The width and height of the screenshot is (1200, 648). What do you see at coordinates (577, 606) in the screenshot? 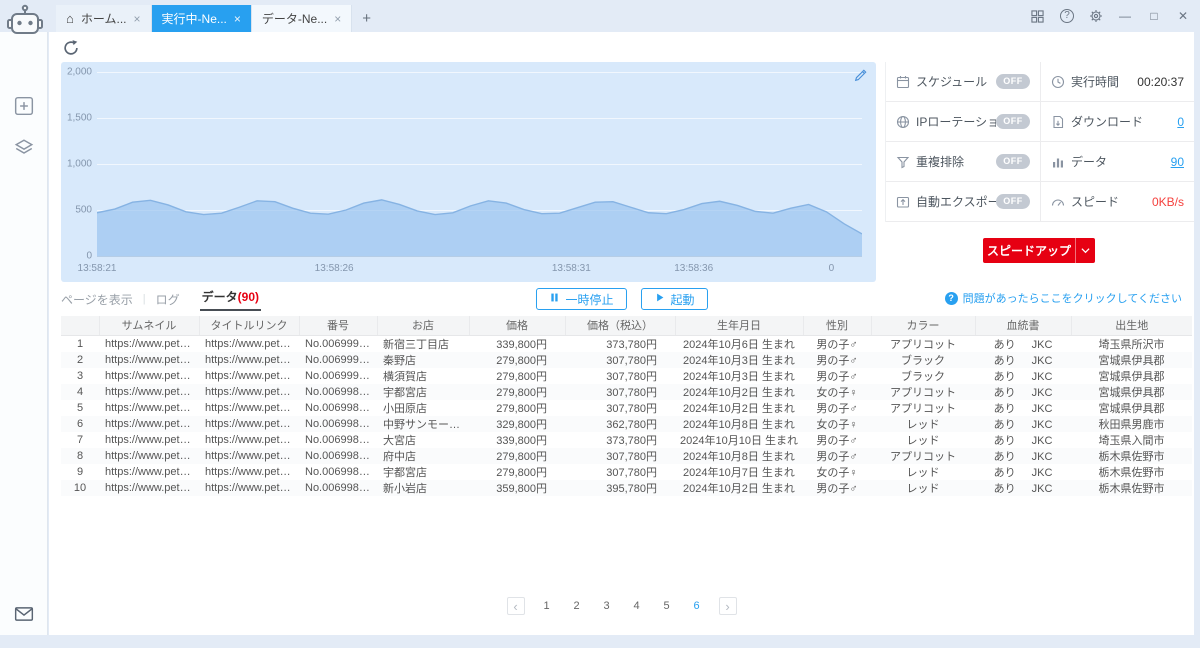
I see `page-number-2: 2` at bounding box center [577, 606].